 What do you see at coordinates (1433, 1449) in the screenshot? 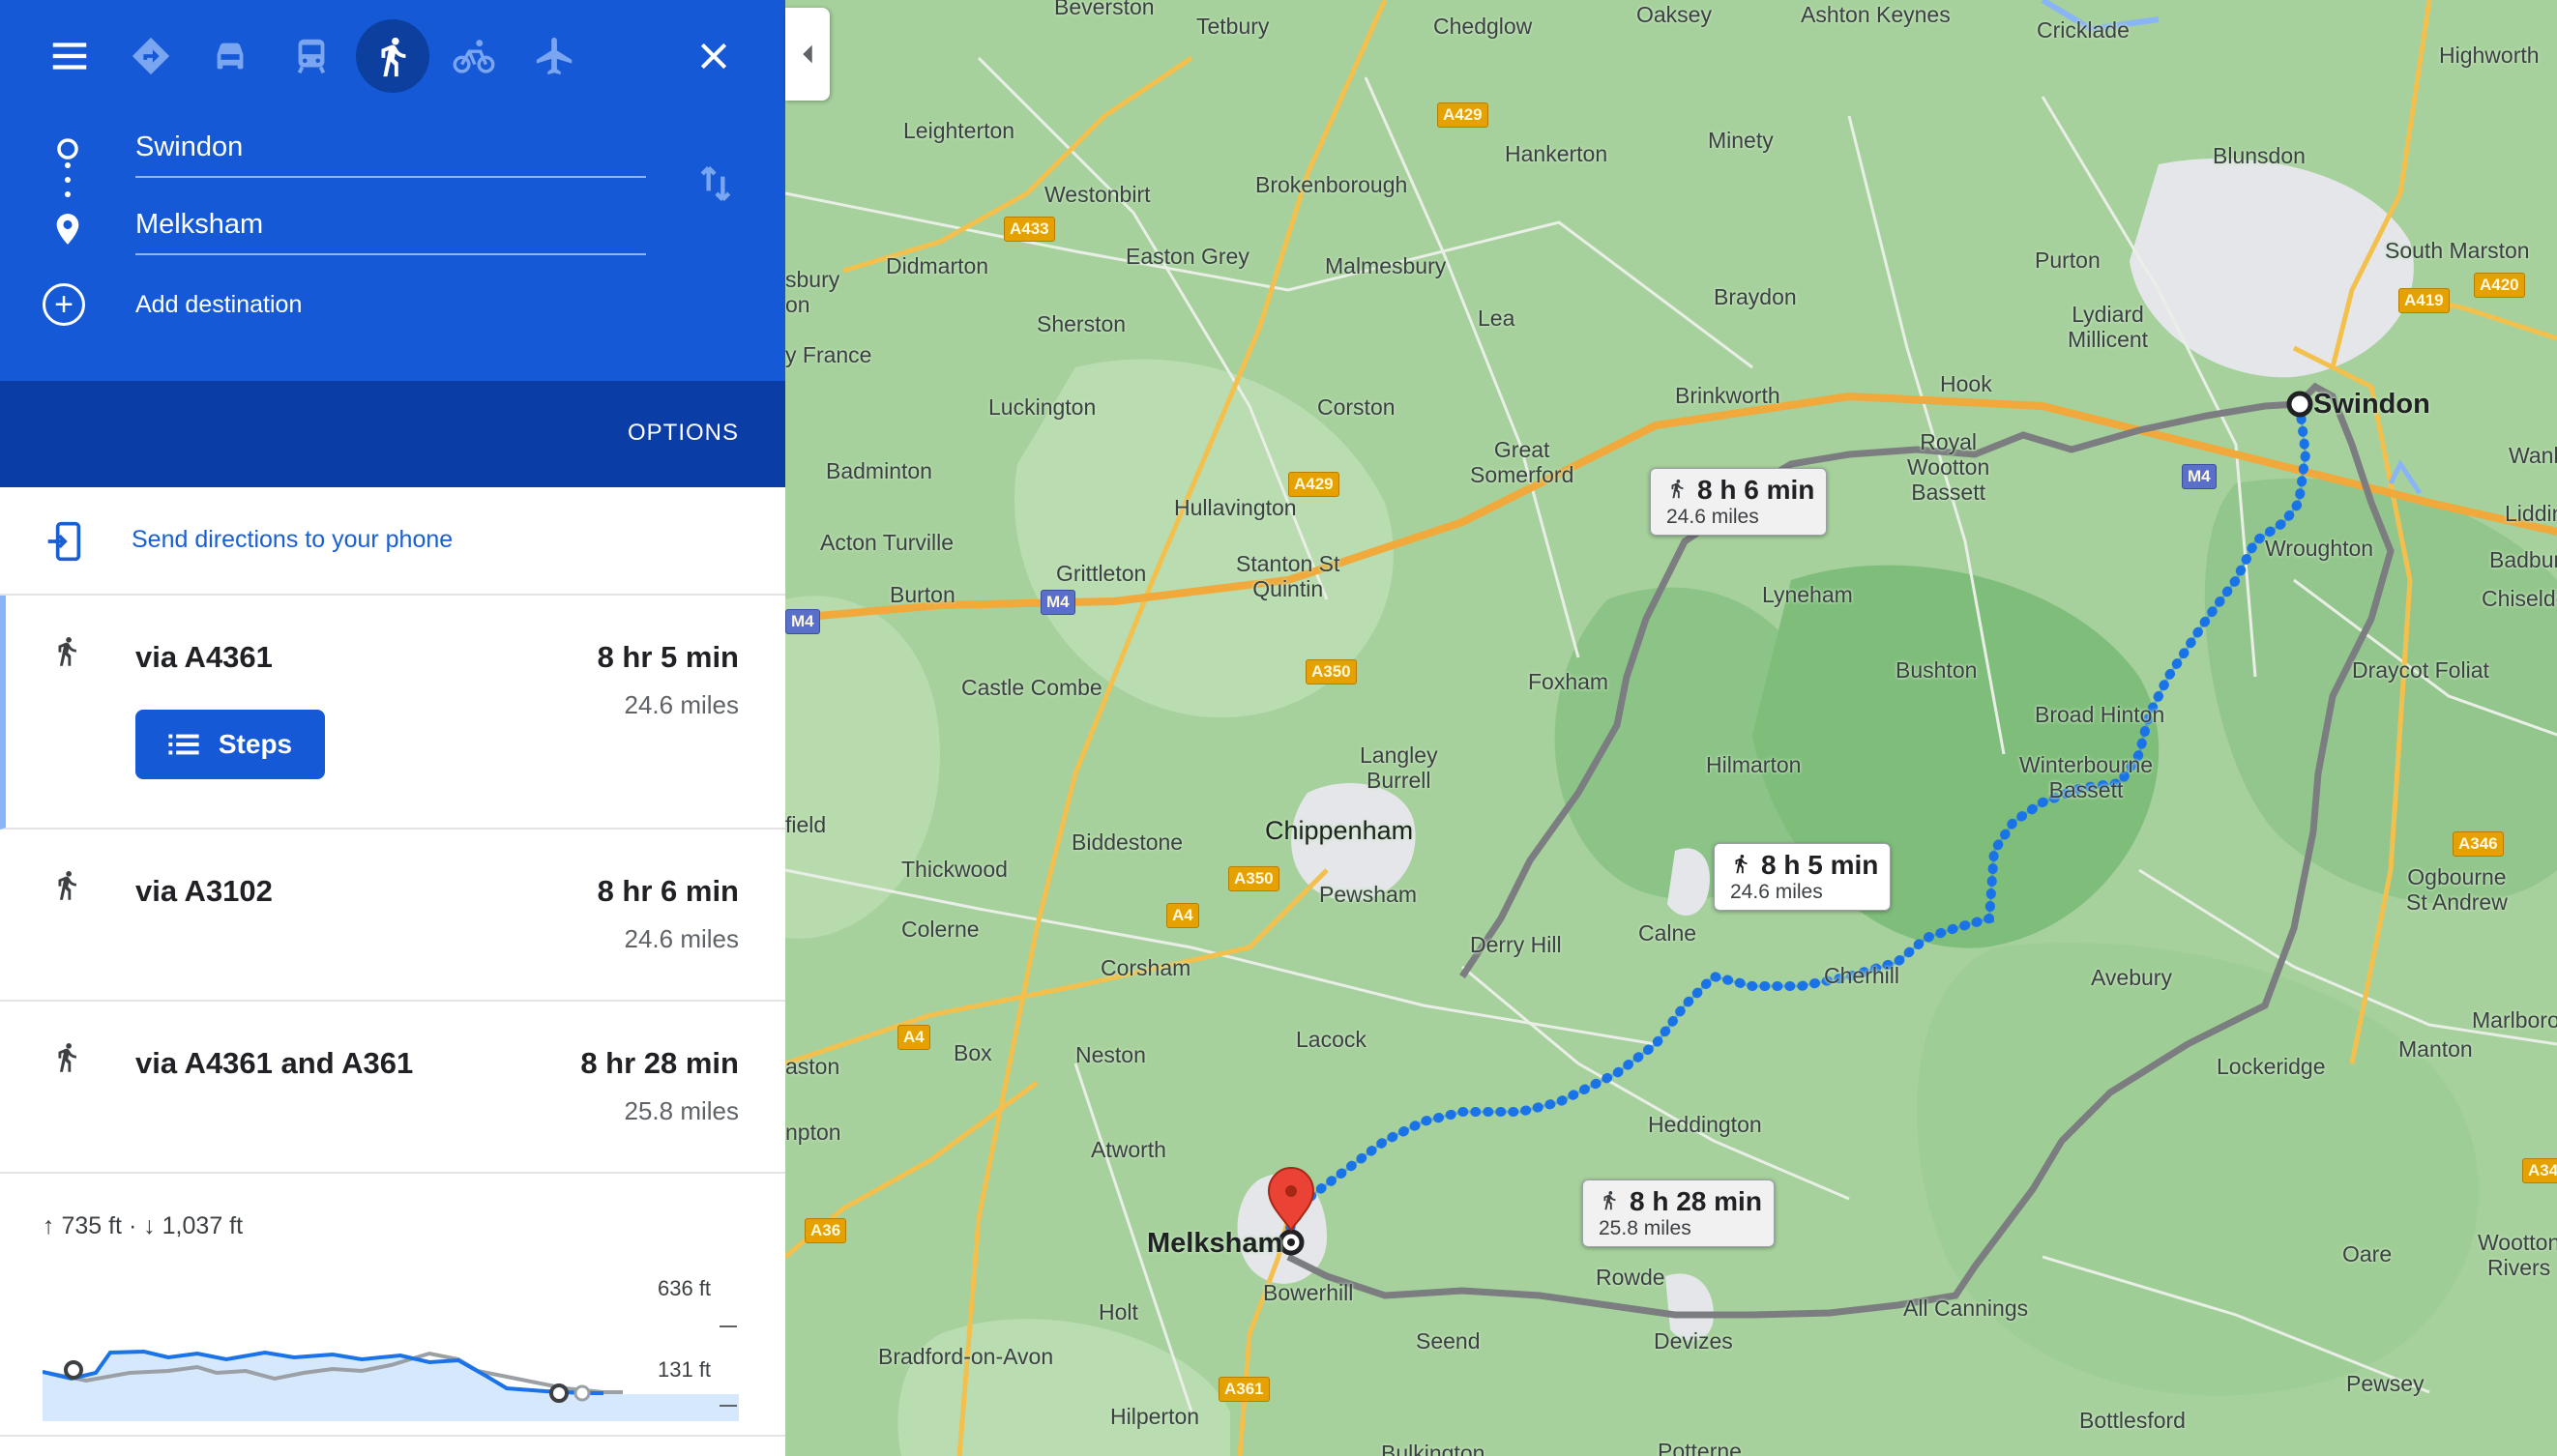
I see `place-label: Bulkington` at bounding box center [1433, 1449].